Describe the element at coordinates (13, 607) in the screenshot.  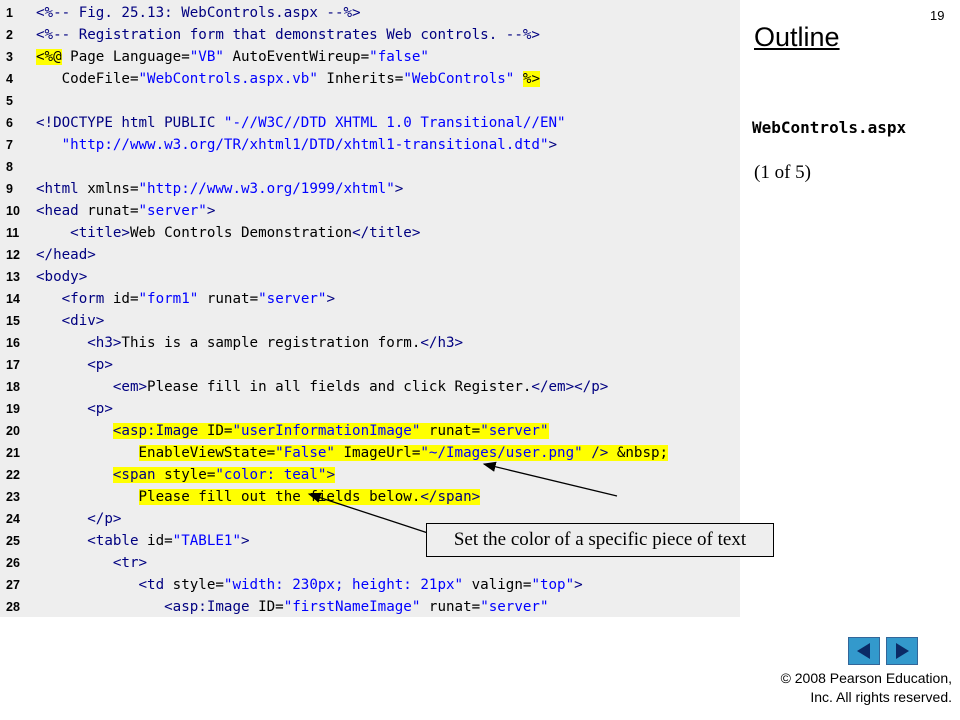
I see `line-number: 28` at that location.